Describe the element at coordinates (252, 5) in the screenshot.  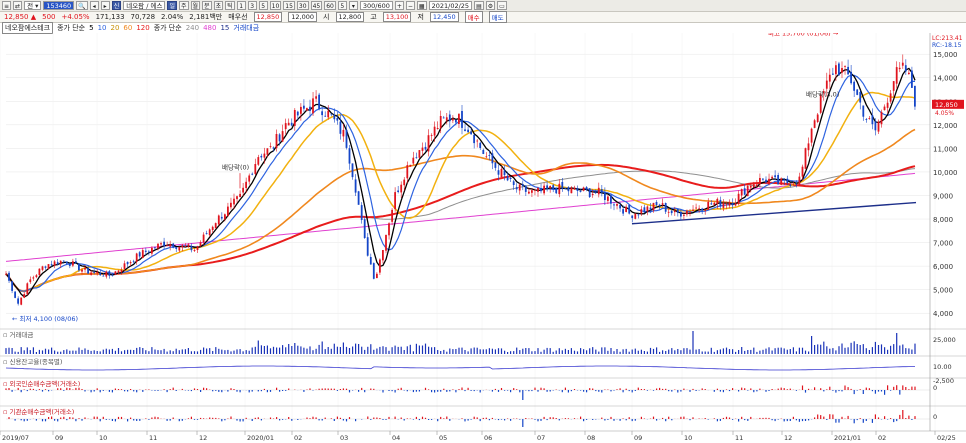
I see `interval-3: 3` at that location.